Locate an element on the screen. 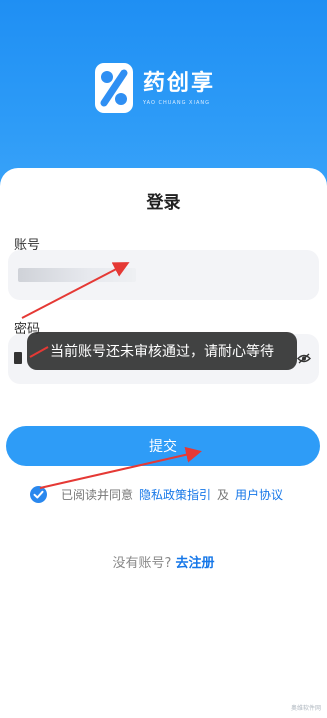 The width and height of the screenshot is (327, 718). account-input is located at coordinates (163, 275).